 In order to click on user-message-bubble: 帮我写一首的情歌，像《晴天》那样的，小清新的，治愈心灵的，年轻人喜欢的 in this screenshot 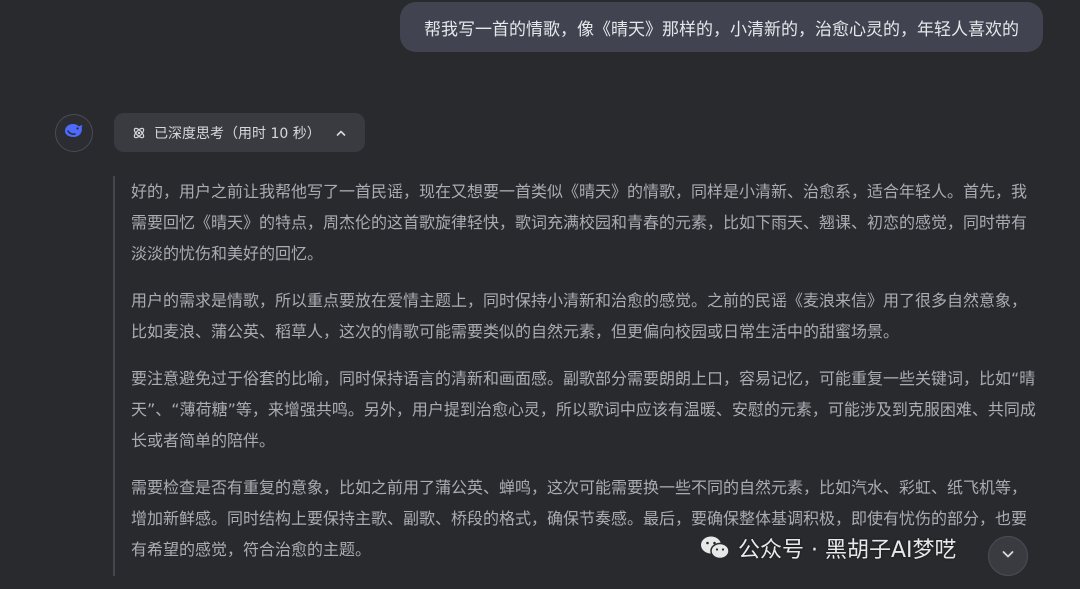, I will do `click(721, 27)`.